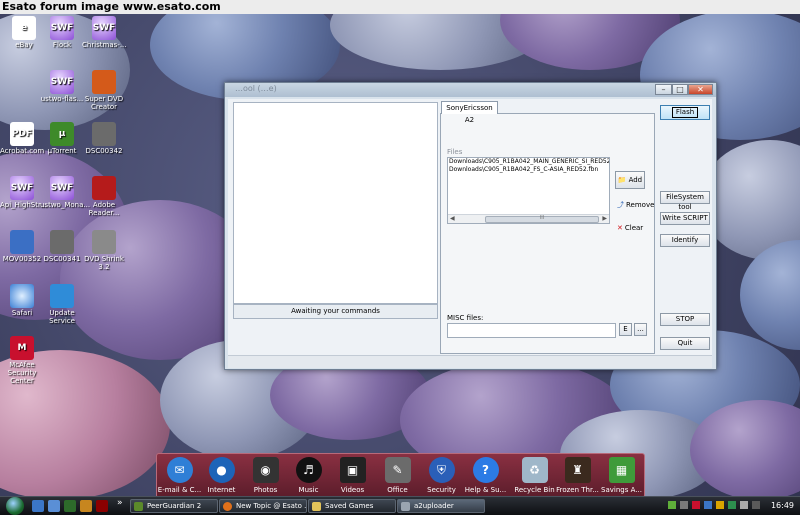 This screenshot has height=515, width=800. What do you see at coordinates (120, 503) in the screenshot?
I see `quicklaunch-overflow-chevron: »` at bounding box center [120, 503].